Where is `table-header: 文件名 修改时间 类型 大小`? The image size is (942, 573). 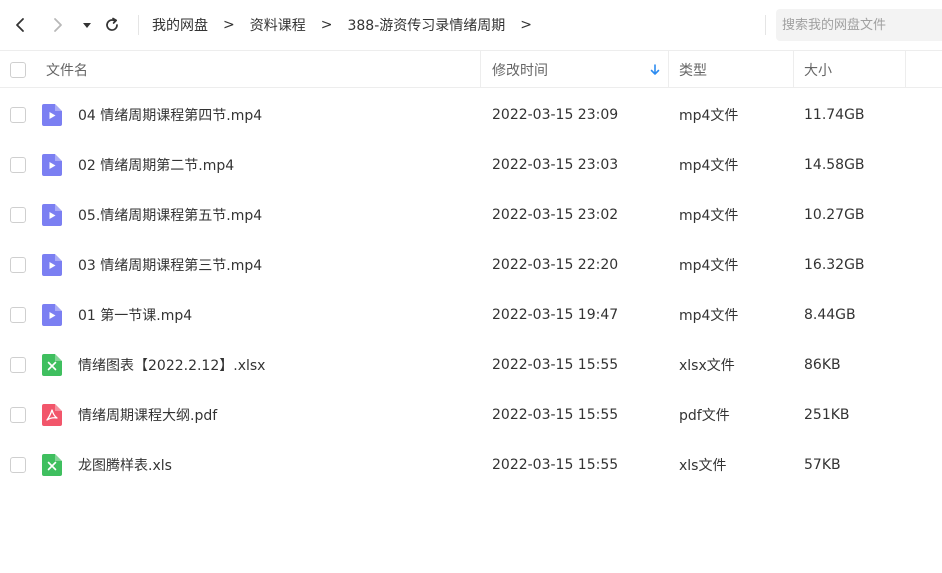 table-header: 文件名 修改时间 类型 大小 is located at coordinates (471, 69).